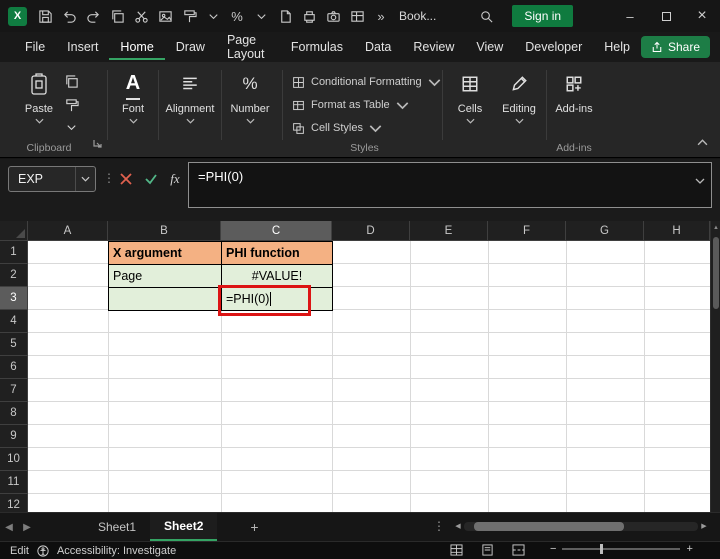 The width and height of the screenshot is (720, 559). What do you see at coordinates (248, 47) in the screenshot?
I see `tab-page-layout: Page Layout` at bounding box center [248, 47].